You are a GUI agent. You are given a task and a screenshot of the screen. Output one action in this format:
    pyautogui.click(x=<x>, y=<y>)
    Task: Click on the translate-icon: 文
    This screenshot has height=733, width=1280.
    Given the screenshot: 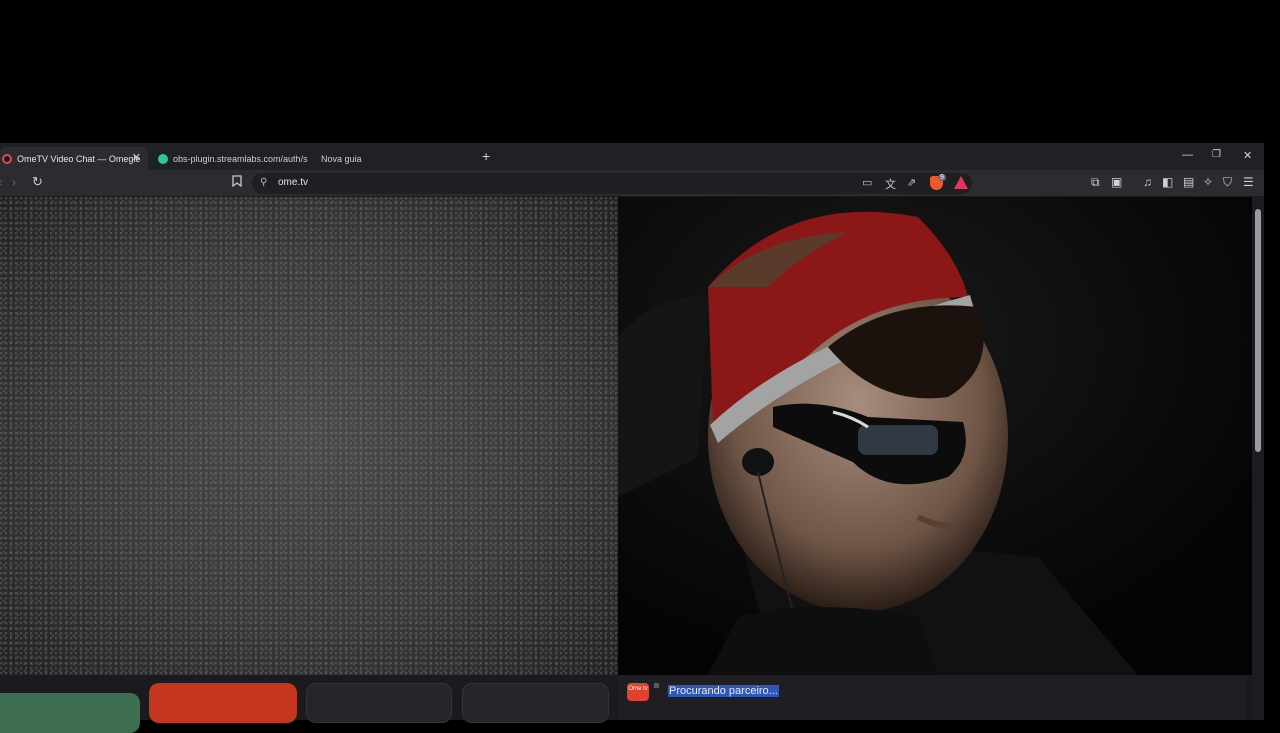 What is the action you would take?
    pyautogui.click(x=890, y=184)
    